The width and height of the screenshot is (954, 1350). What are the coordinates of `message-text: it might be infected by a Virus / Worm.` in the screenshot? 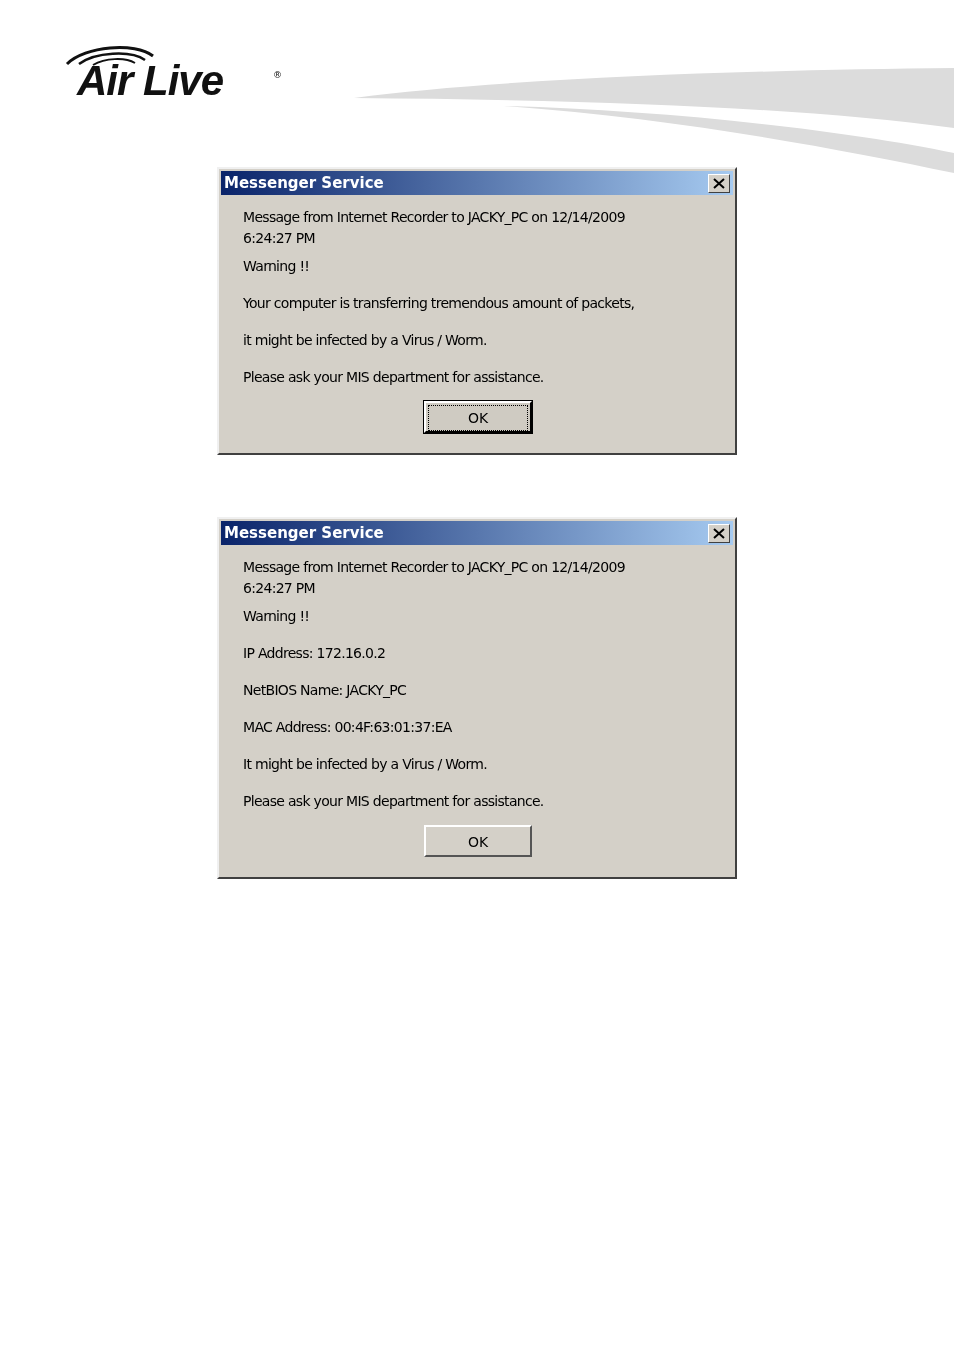 It's located at (365, 340).